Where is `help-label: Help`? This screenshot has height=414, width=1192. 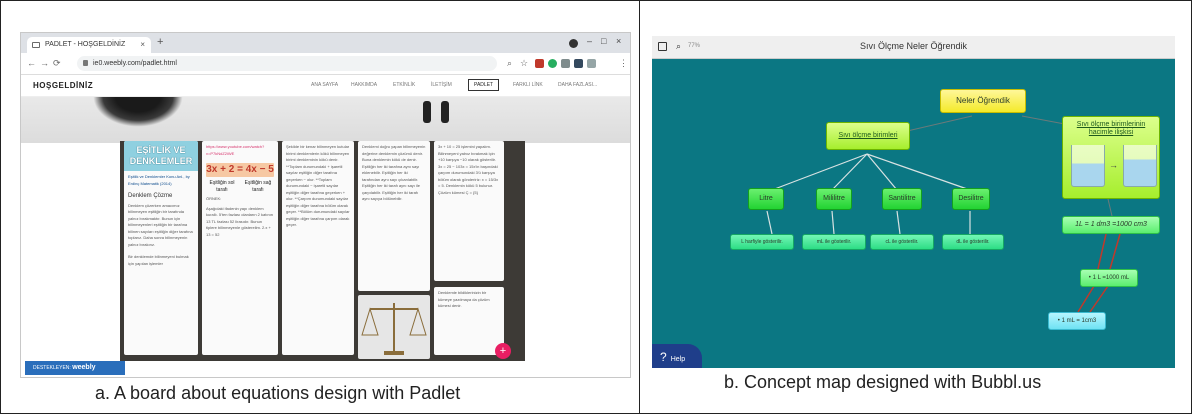
help-label: Help is located at coordinates (678, 359).